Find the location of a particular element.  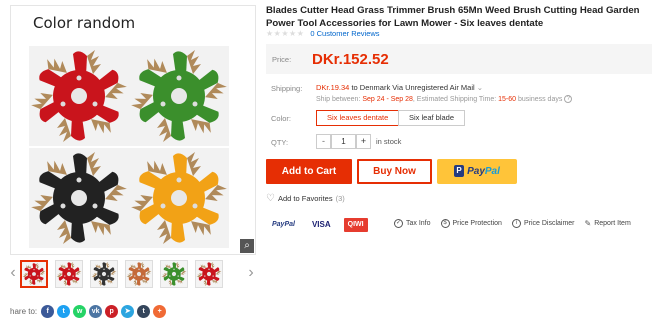

ship-dates: Sep 24 - Sep 28 is located at coordinates (387, 99).